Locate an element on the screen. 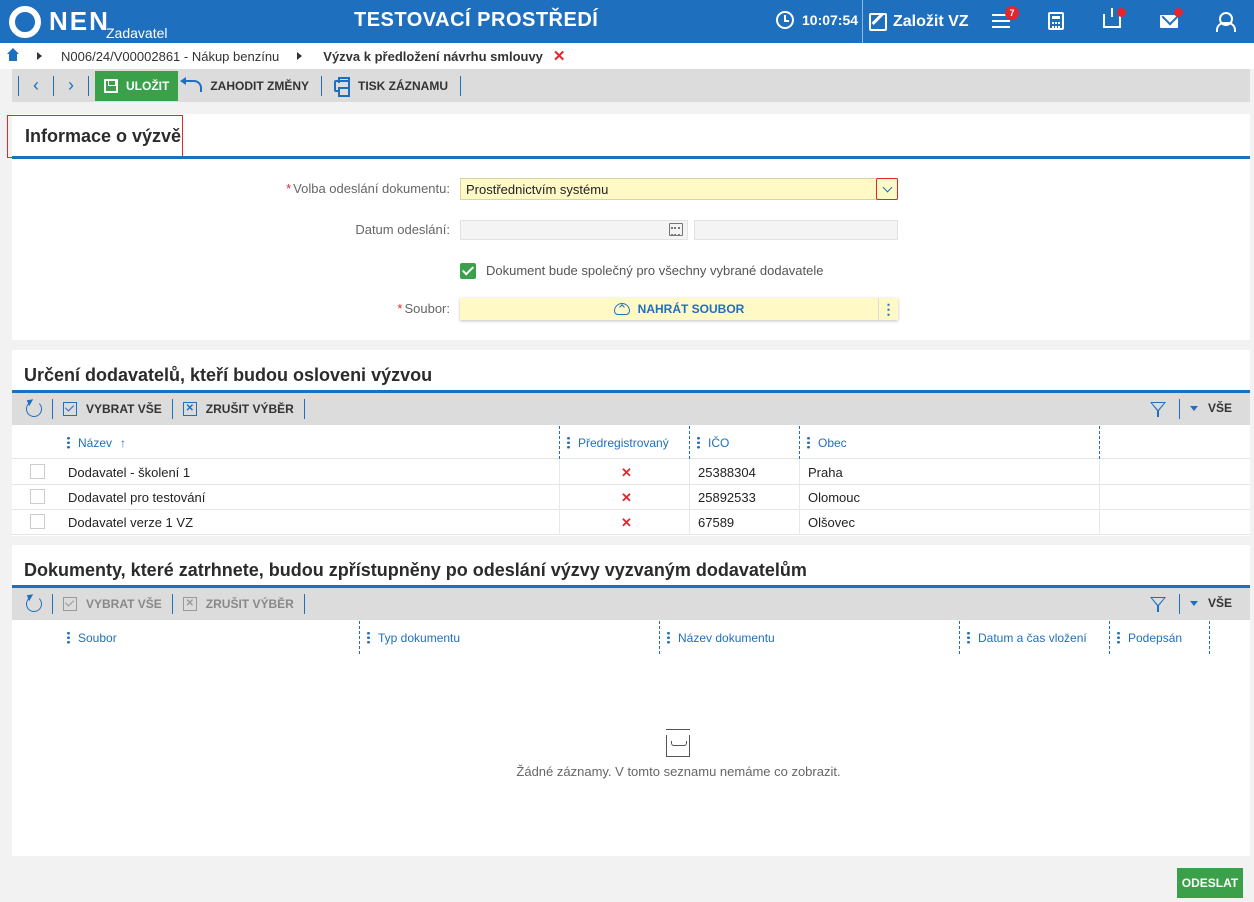  menu-button: 7 is located at coordinates (1004, 19).